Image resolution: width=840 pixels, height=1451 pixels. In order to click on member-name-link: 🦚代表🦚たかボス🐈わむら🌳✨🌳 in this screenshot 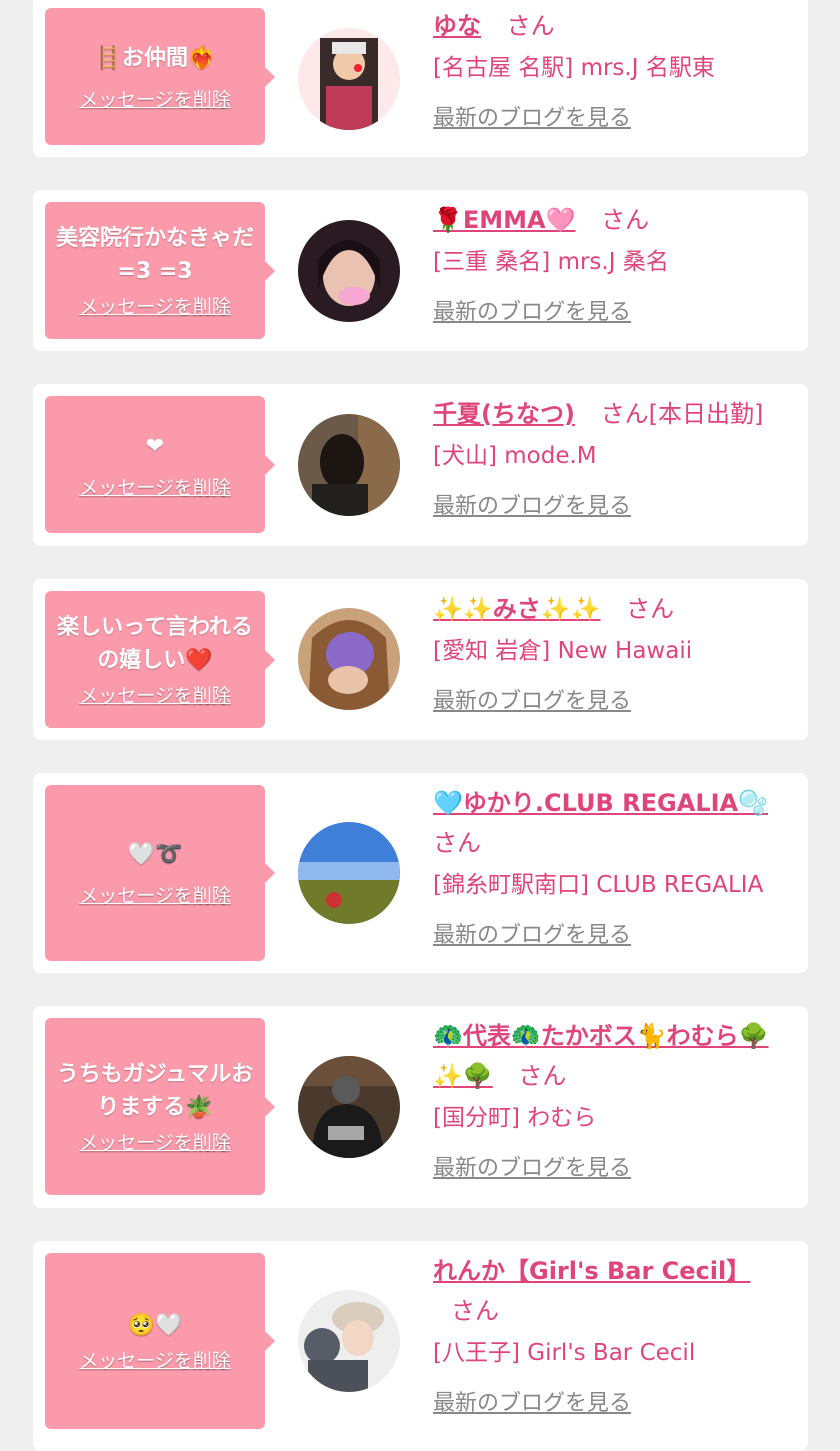, I will do `click(601, 1056)`.